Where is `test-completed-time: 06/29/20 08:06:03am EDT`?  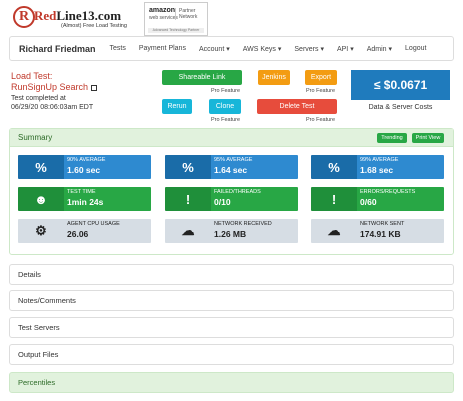 test-completed-time: 06/29/20 08:06:03am EDT is located at coordinates (52, 107).